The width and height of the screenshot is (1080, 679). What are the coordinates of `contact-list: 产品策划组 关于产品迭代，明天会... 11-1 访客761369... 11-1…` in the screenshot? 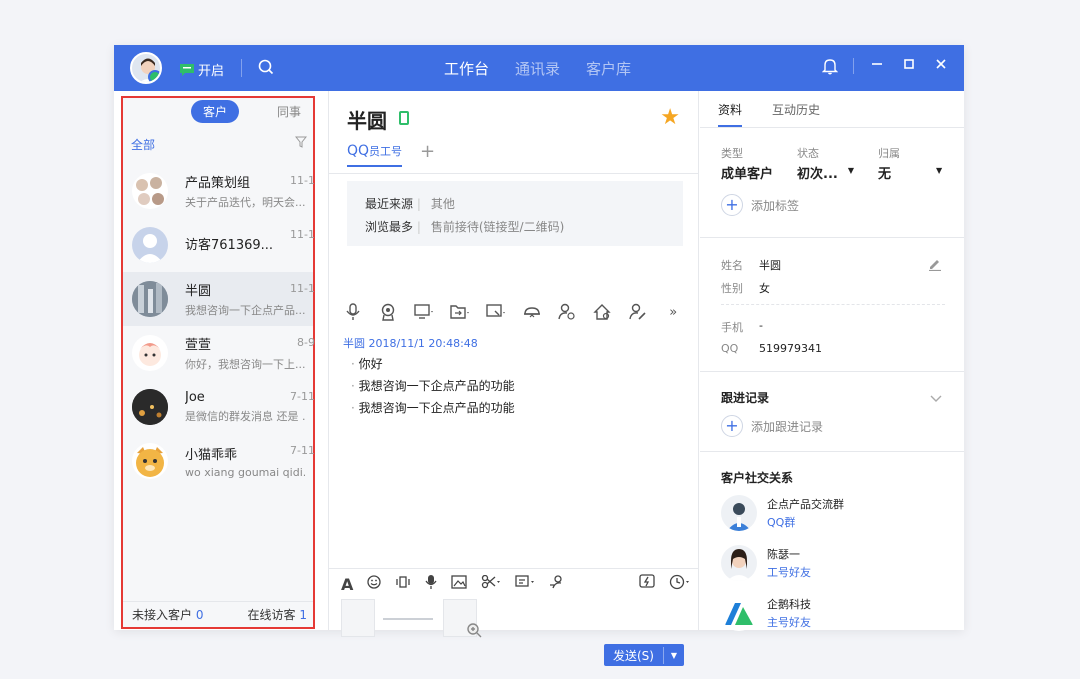 It's located at (219, 326).